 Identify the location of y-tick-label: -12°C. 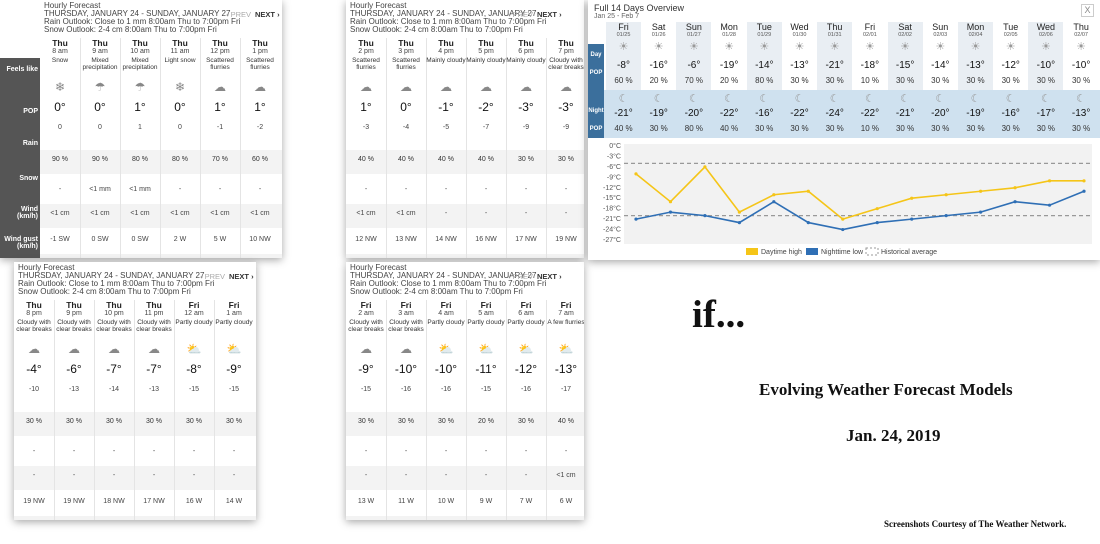
(612, 188).